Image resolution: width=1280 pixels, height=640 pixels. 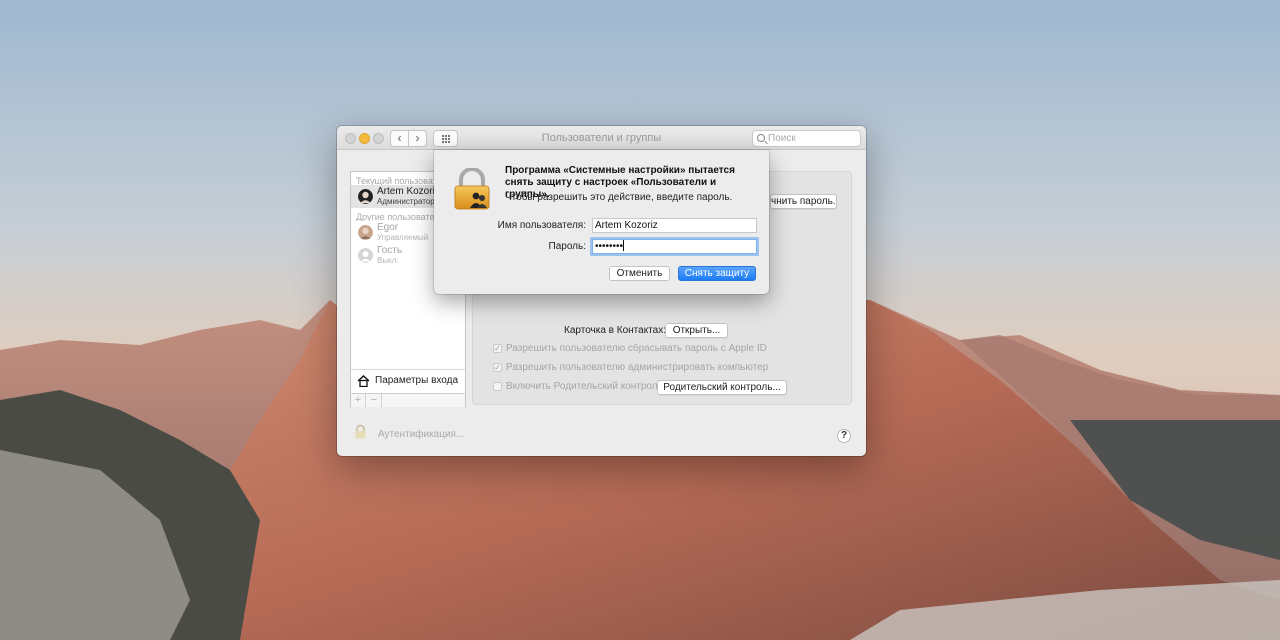 What do you see at coordinates (674, 246) in the screenshot?
I see `password-field: ••••••••` at bounding box center [674, 246].